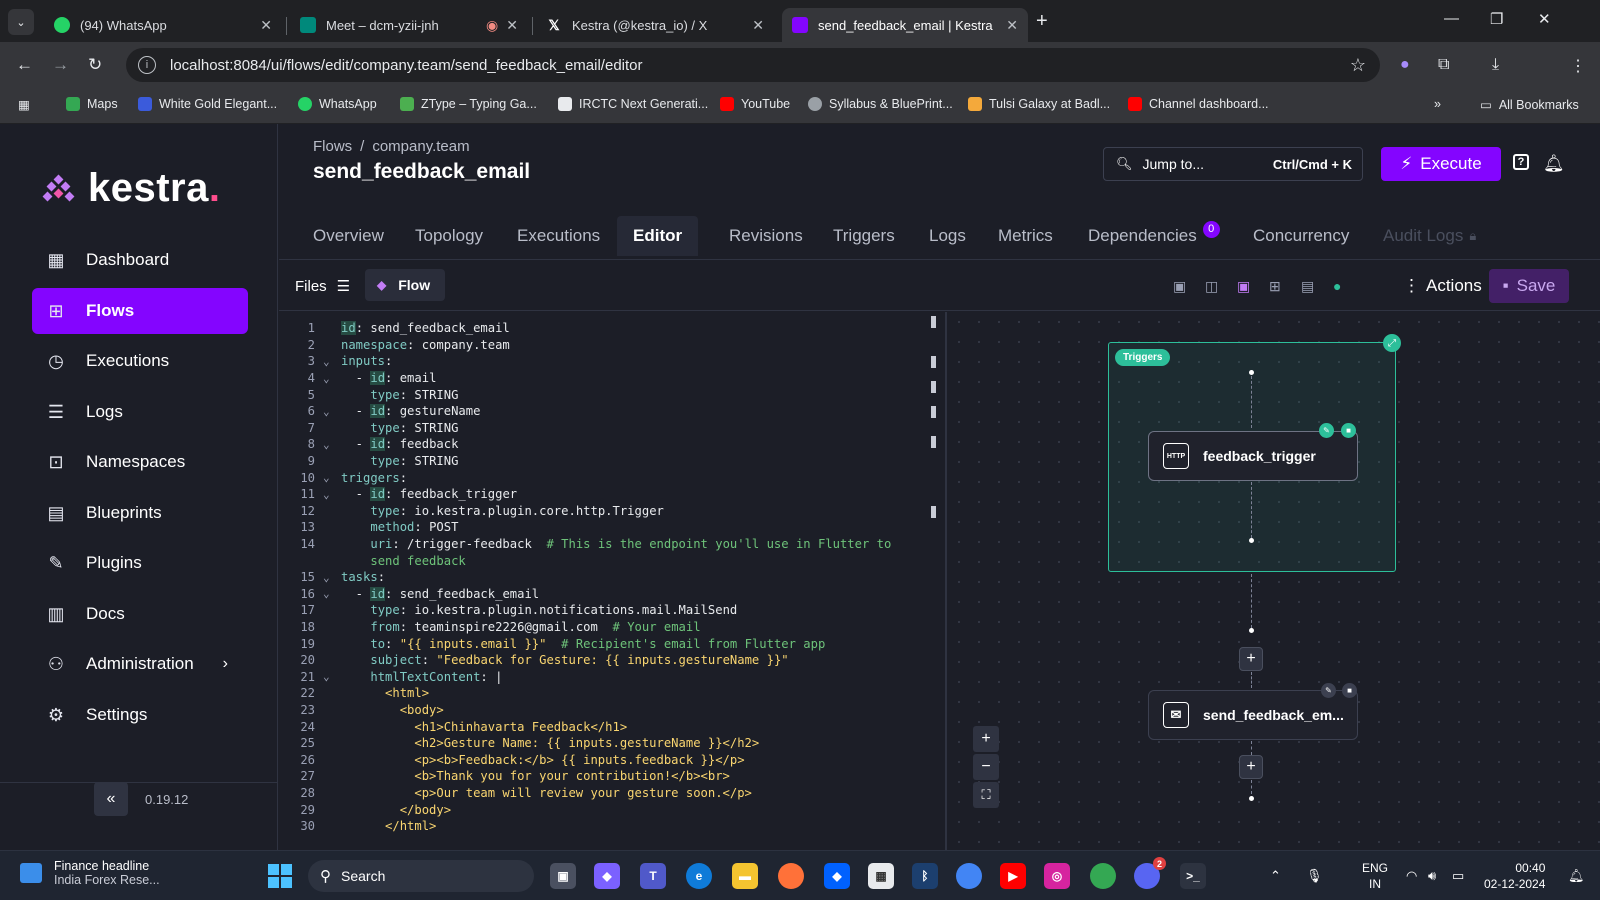  Describe the element at coordinates (60, 65) in the screenshot. I see `forward-icon: →` at that location.